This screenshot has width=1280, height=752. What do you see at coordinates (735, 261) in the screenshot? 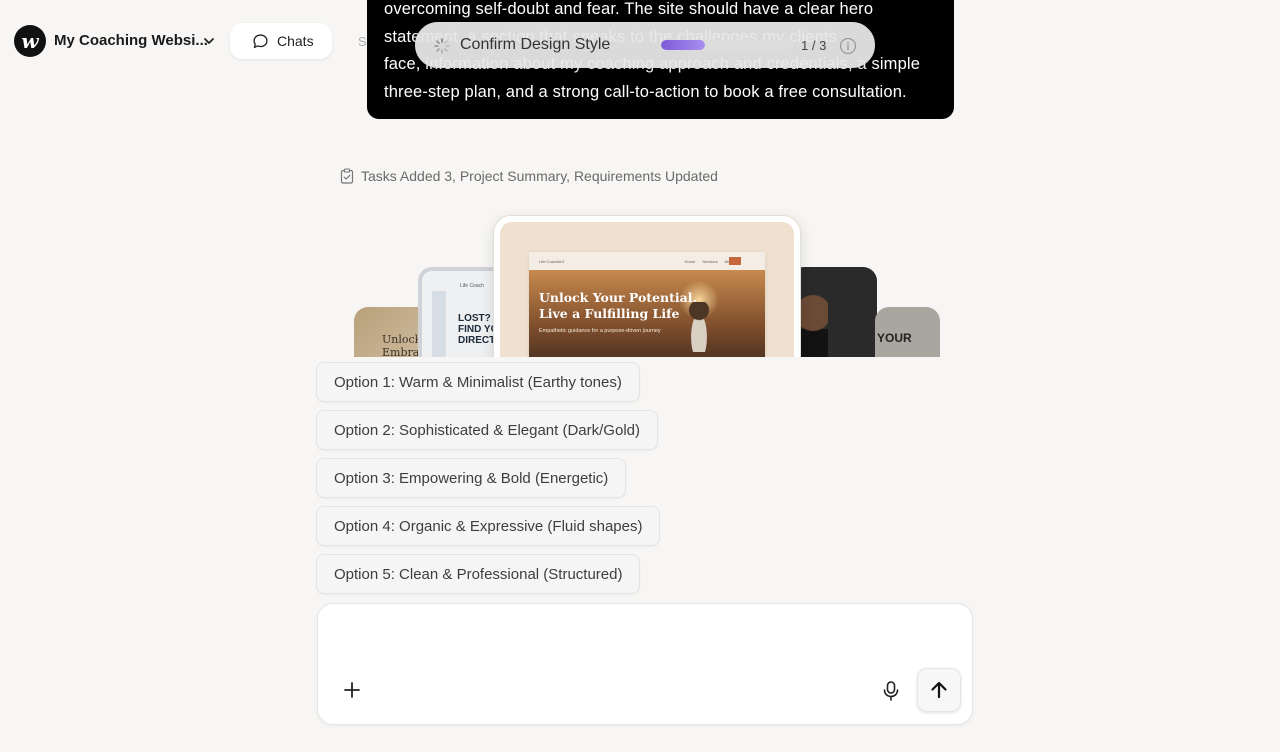
I see `mockup-nav-cta` at bounding box center [735, 261].